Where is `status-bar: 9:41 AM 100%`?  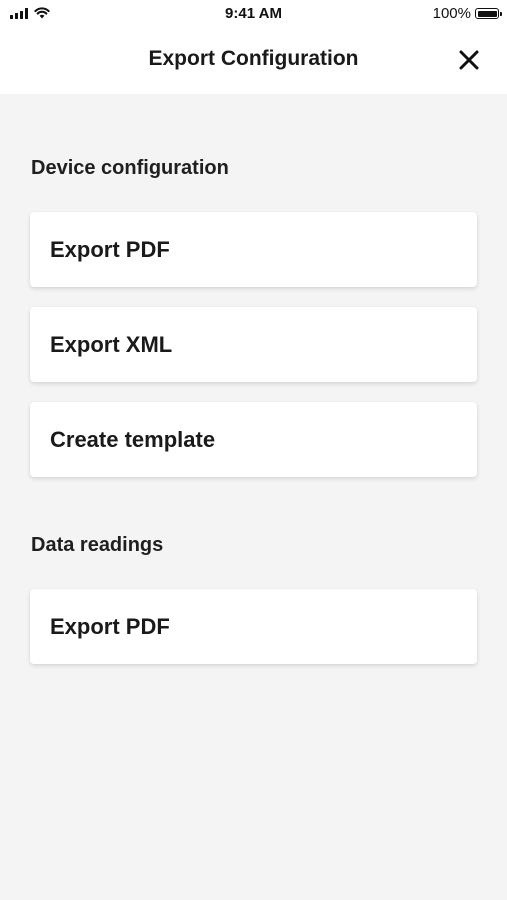 status-bar: 9:41 AM 100% is located at coordinates (253, 13).